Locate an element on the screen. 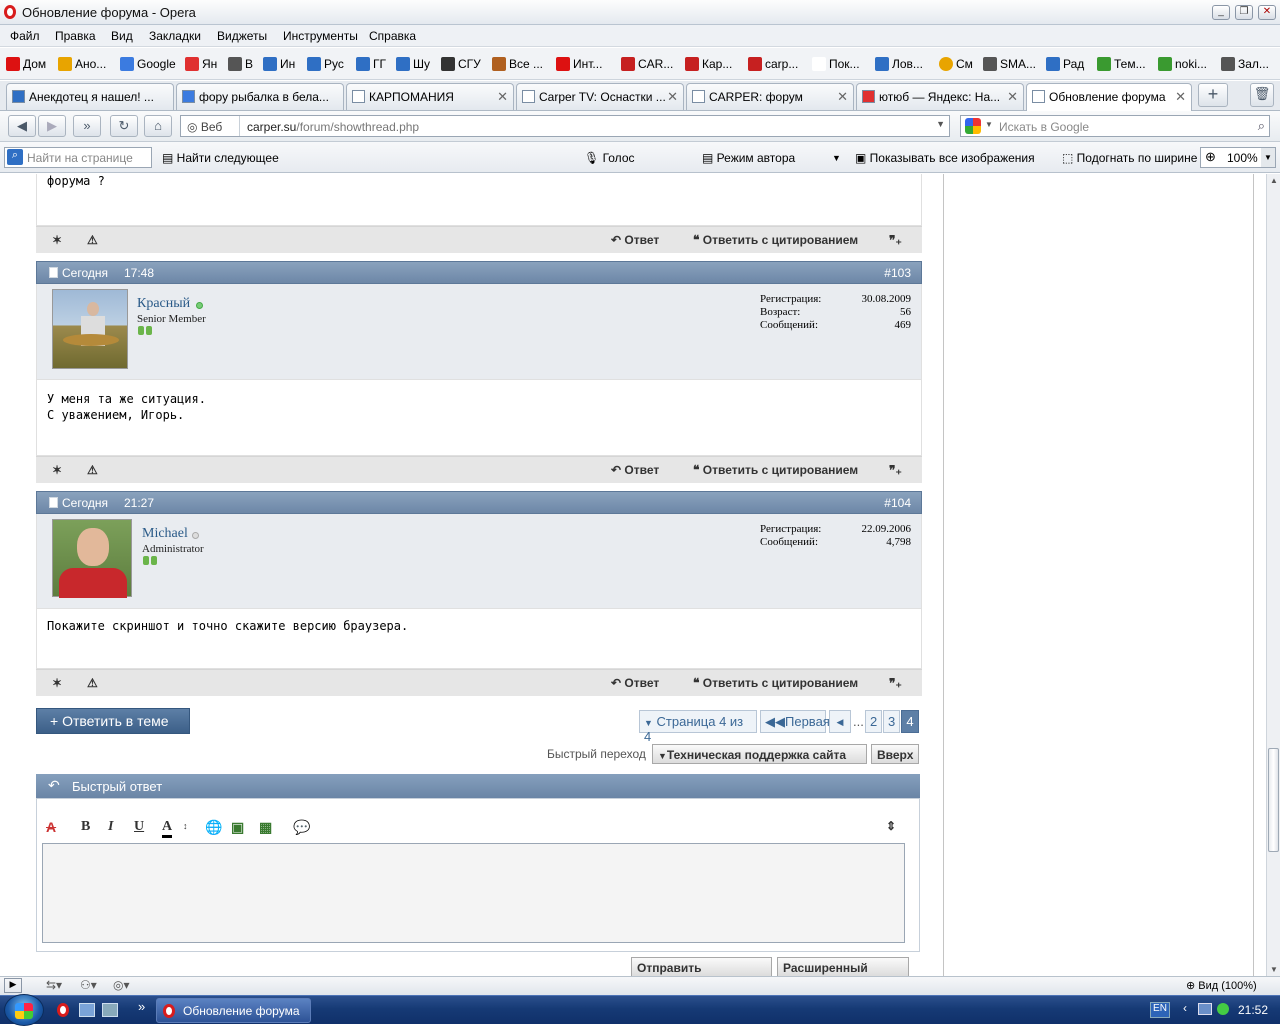 The width and height of the screenshot is (1280, 1032). bookmark-item: Рад is located at coordinates (1065, 64).